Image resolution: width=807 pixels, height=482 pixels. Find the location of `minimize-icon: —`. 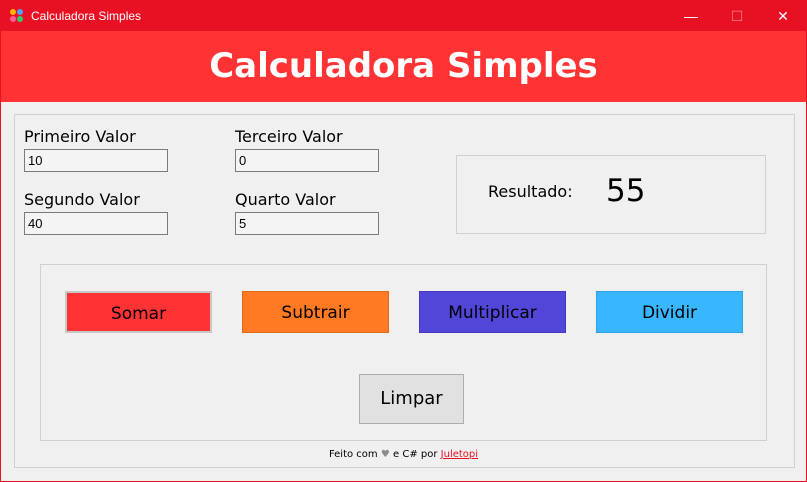

minimize-icon: — is located at coordinates (691, 16).